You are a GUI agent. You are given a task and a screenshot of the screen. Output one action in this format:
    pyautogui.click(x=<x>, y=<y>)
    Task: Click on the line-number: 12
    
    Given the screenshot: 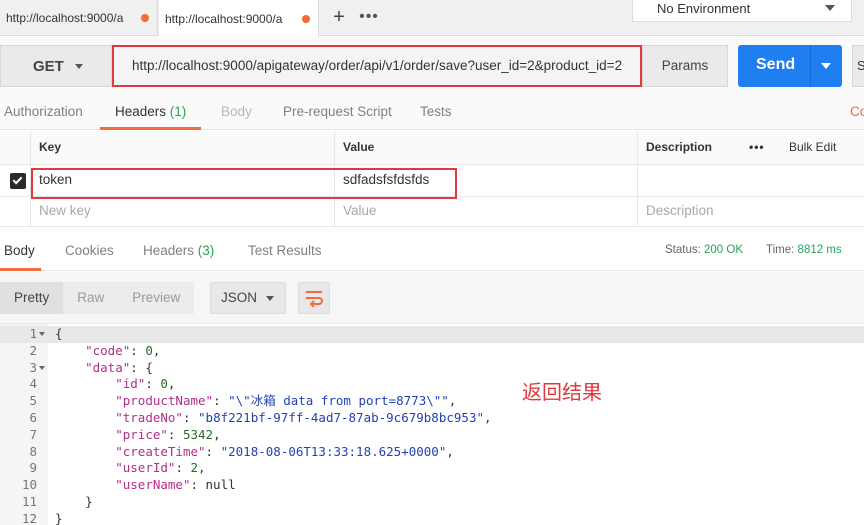 What is the action you would take?
    pyautogui.click(x=29, y=517)
    